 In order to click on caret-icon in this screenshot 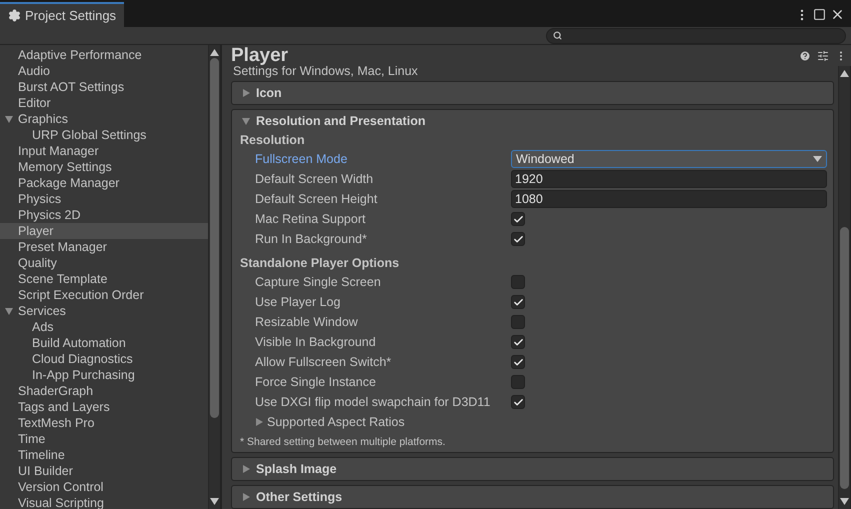, I will do `click(817, 159)`.